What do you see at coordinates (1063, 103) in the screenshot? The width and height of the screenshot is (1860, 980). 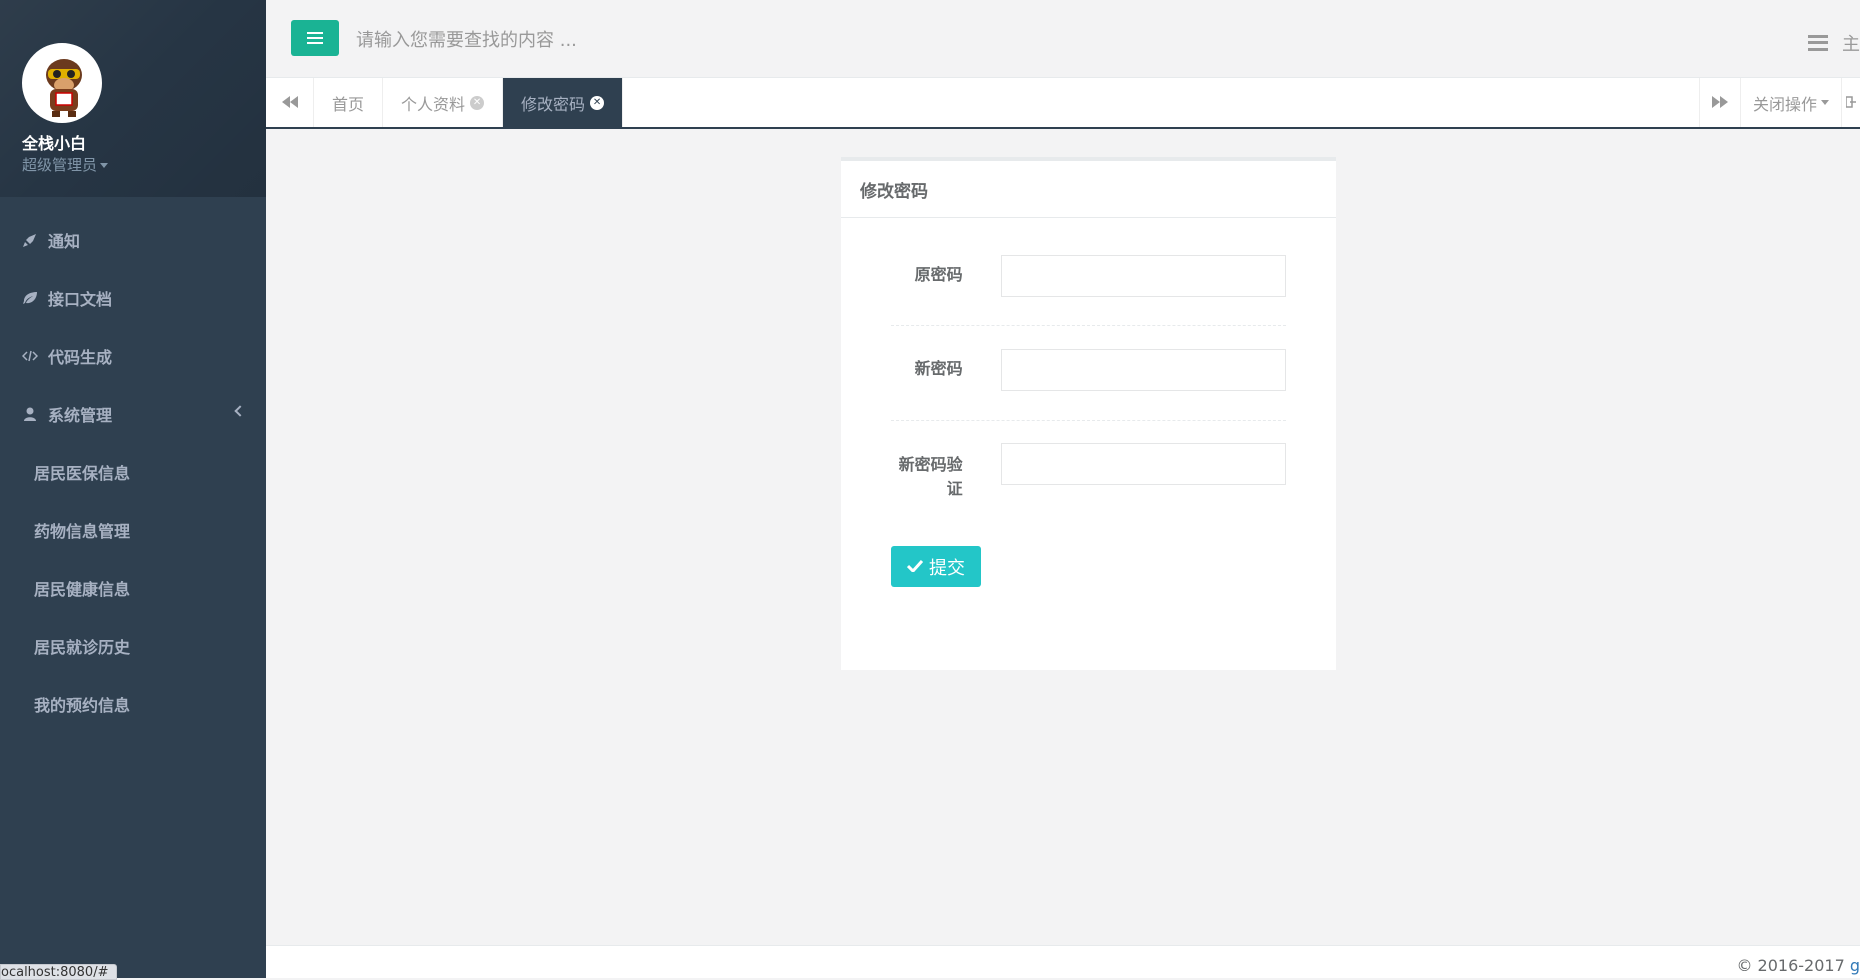 I see `tab-bar: 首页 个人资料 ✕ 修改密码 ✕ 关闭操作` at bounding box center [1063, 103].